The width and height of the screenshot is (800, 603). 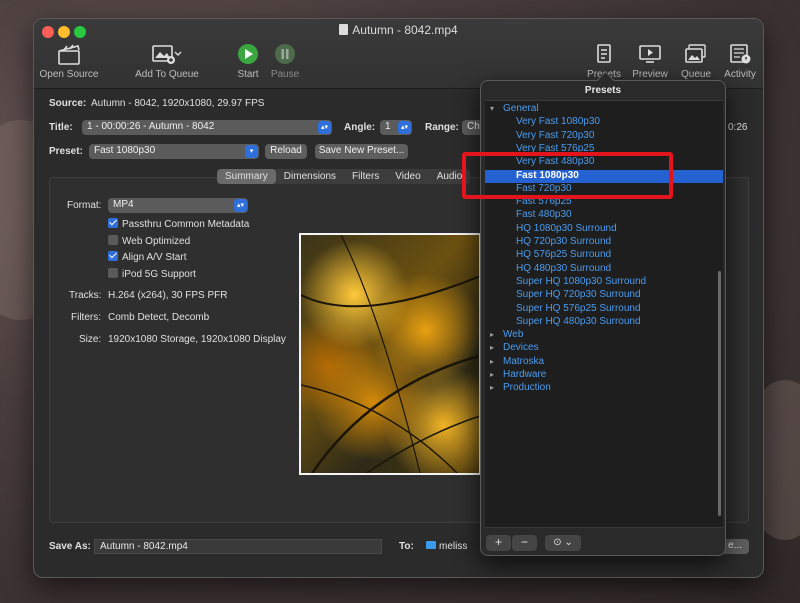 I want to click on save-as-label: Save As:, so click(x=70, y=546).